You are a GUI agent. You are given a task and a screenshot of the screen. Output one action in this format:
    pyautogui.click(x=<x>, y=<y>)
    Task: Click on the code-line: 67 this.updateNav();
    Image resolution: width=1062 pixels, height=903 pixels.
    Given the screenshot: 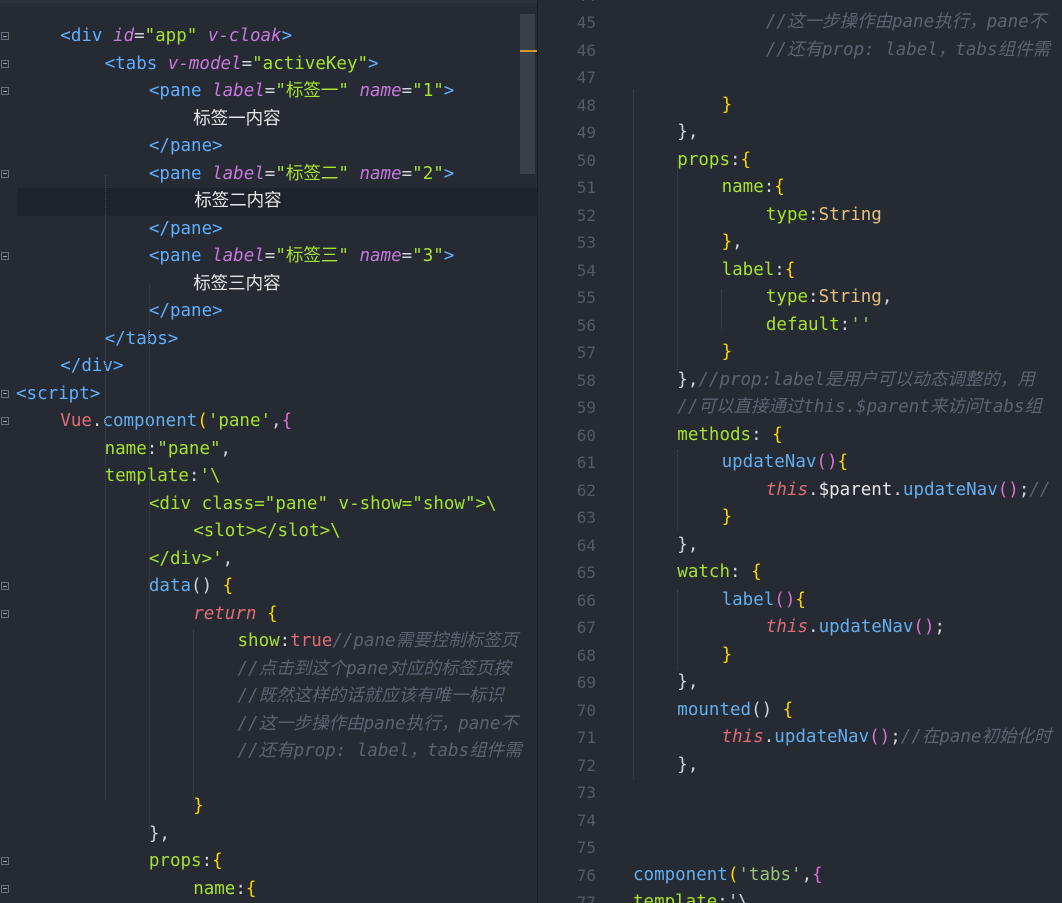 What is the action you would take?
    pyautogui.click(x=800, y=628)
    